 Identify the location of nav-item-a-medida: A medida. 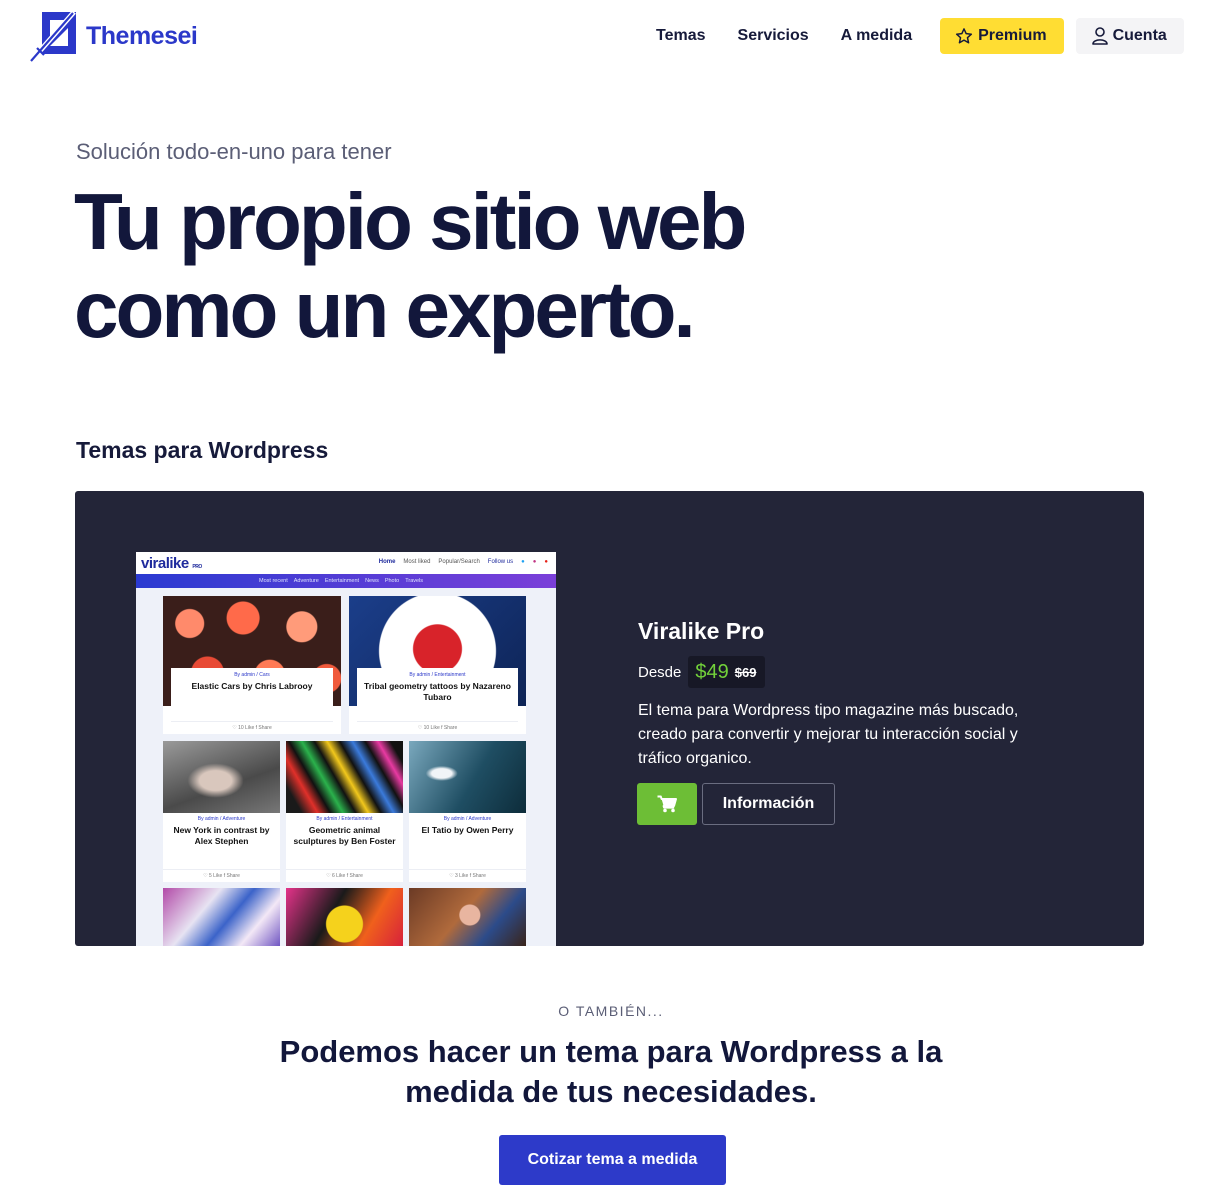
(876, 36).